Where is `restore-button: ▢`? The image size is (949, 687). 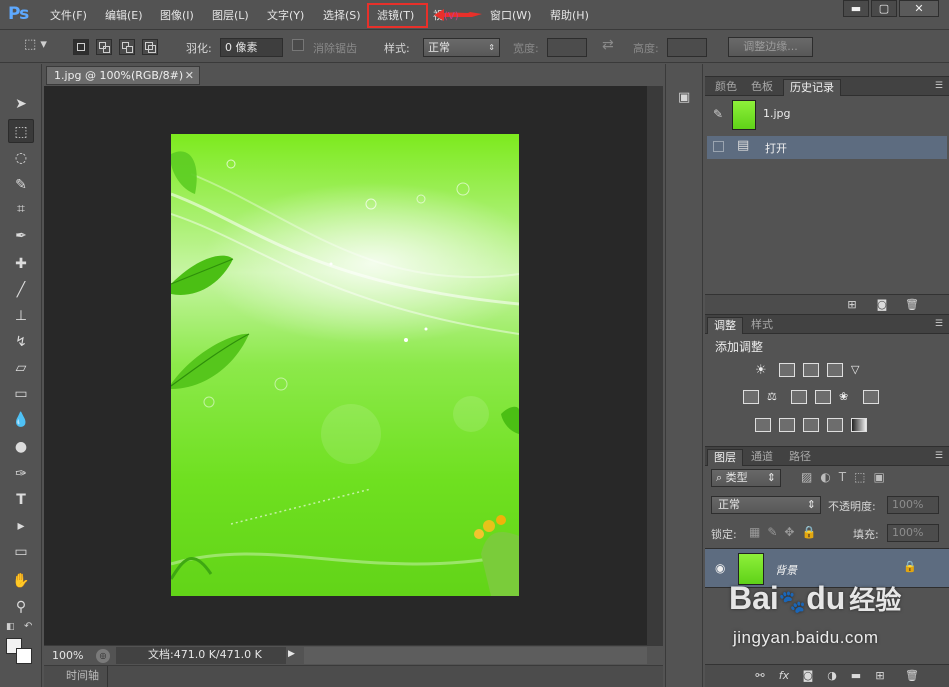 restore-button: ▢ is located at coordinates (884, 8).